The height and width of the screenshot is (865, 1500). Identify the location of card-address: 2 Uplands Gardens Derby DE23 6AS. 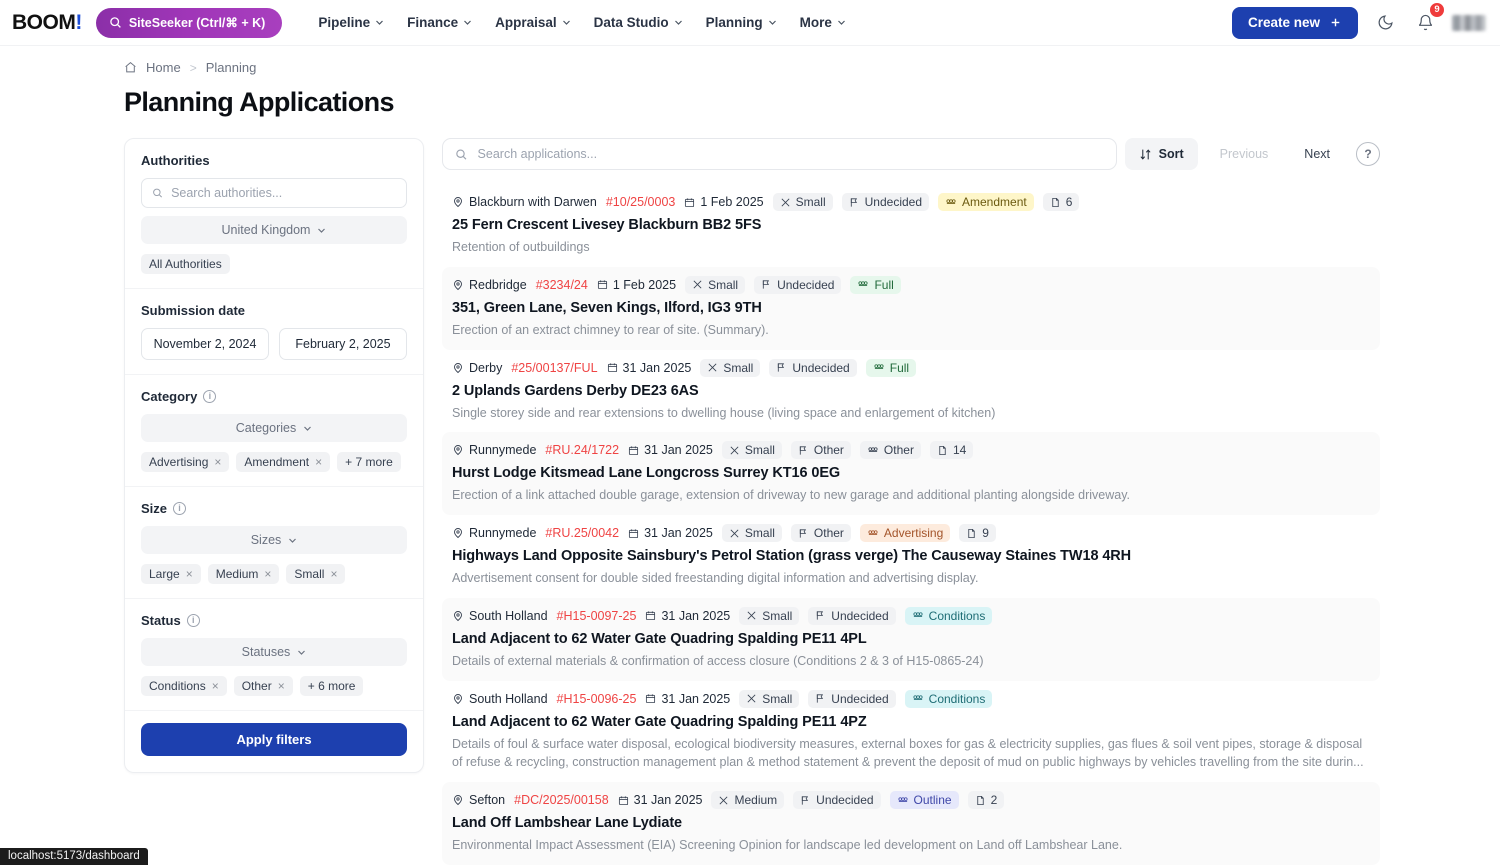
(910, 391).